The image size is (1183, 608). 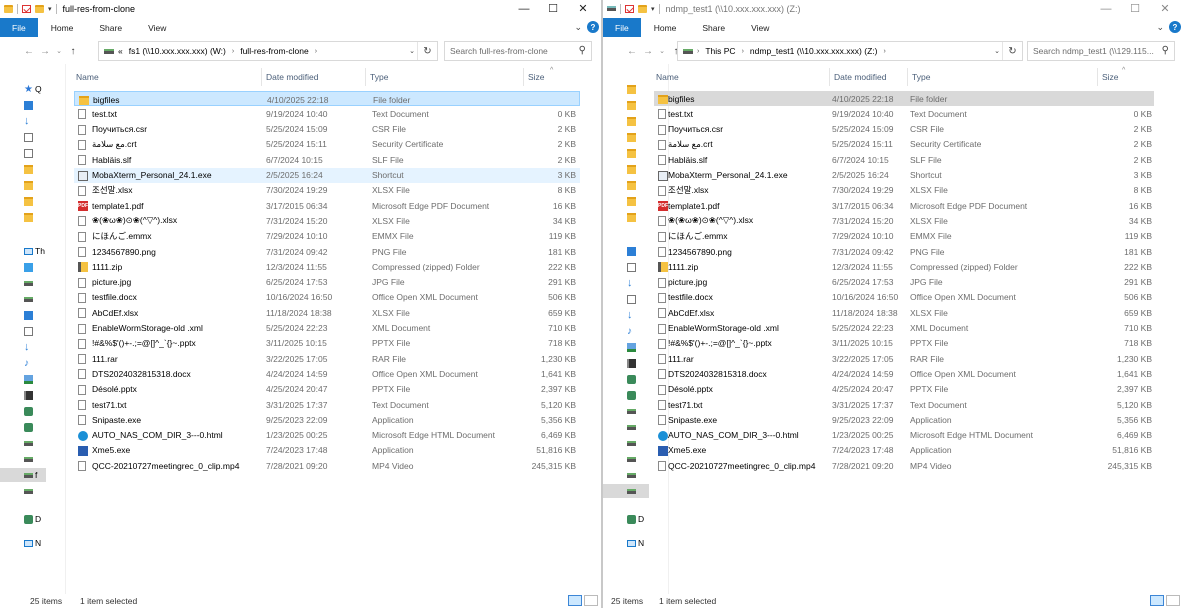 What do you see at coordinates (59, 51) in the screenshot?
I see `recent-locations-icon: ⌄` at bounding box center [59, 51].